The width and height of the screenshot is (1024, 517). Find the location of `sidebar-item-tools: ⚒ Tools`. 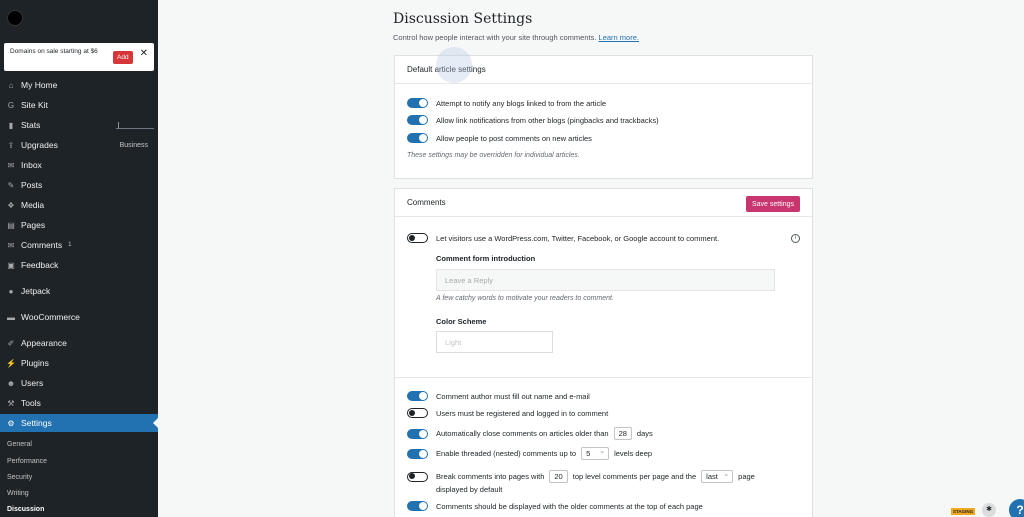

sidebar-item-tools: ⚒ Tools is located at coordinates (79, 403).